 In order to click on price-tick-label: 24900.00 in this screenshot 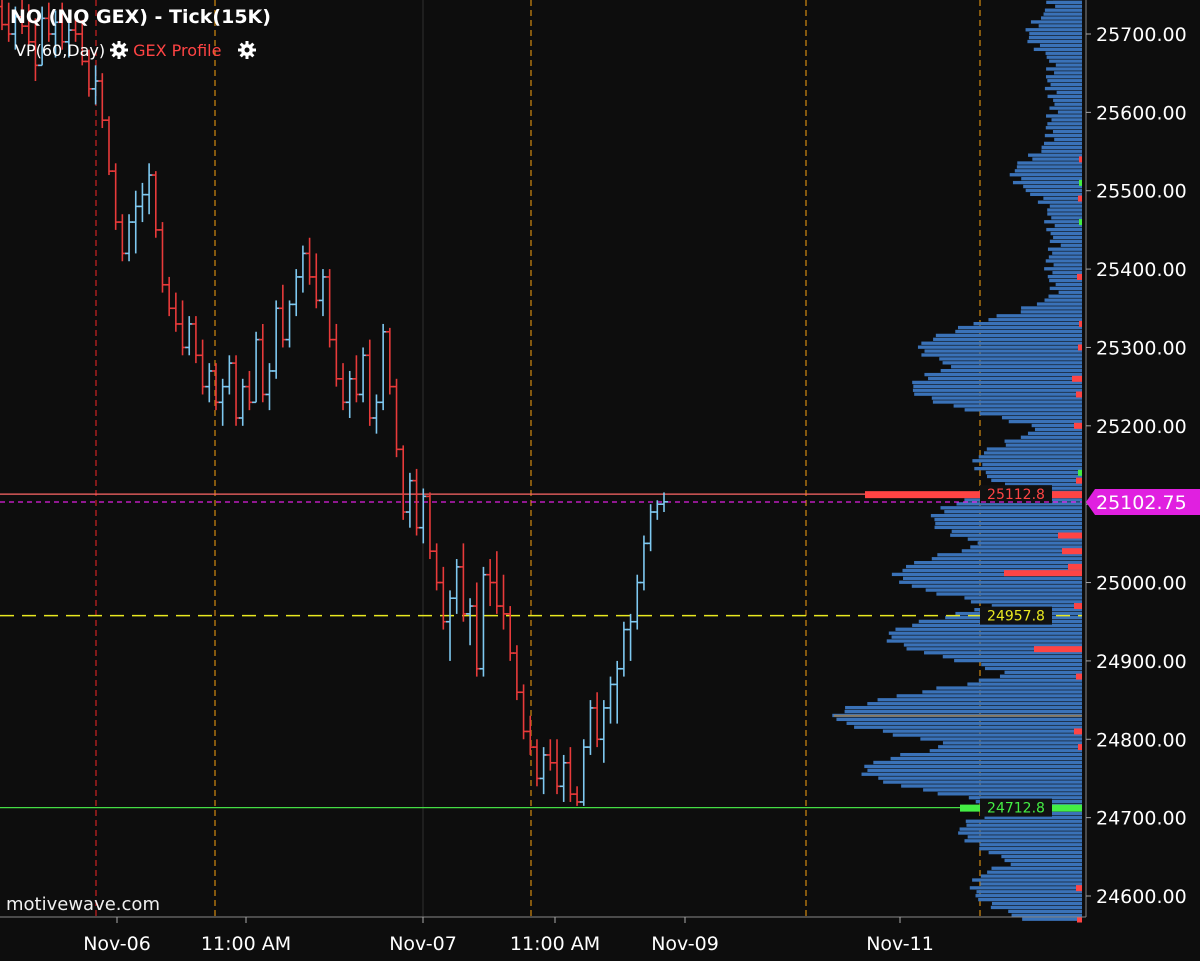, I will do `click(1141, 662)`.